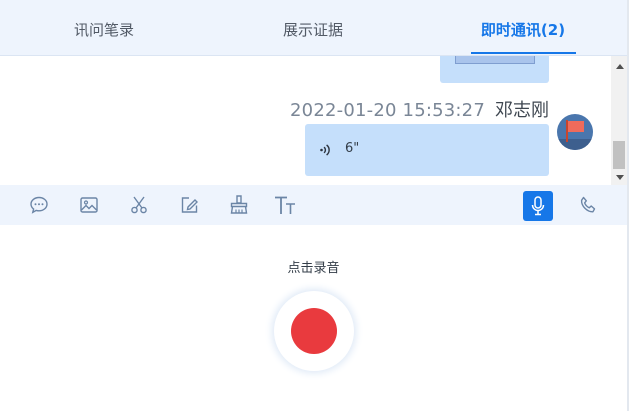  I want to click on chat-bubble-icon, so click(39, 205).